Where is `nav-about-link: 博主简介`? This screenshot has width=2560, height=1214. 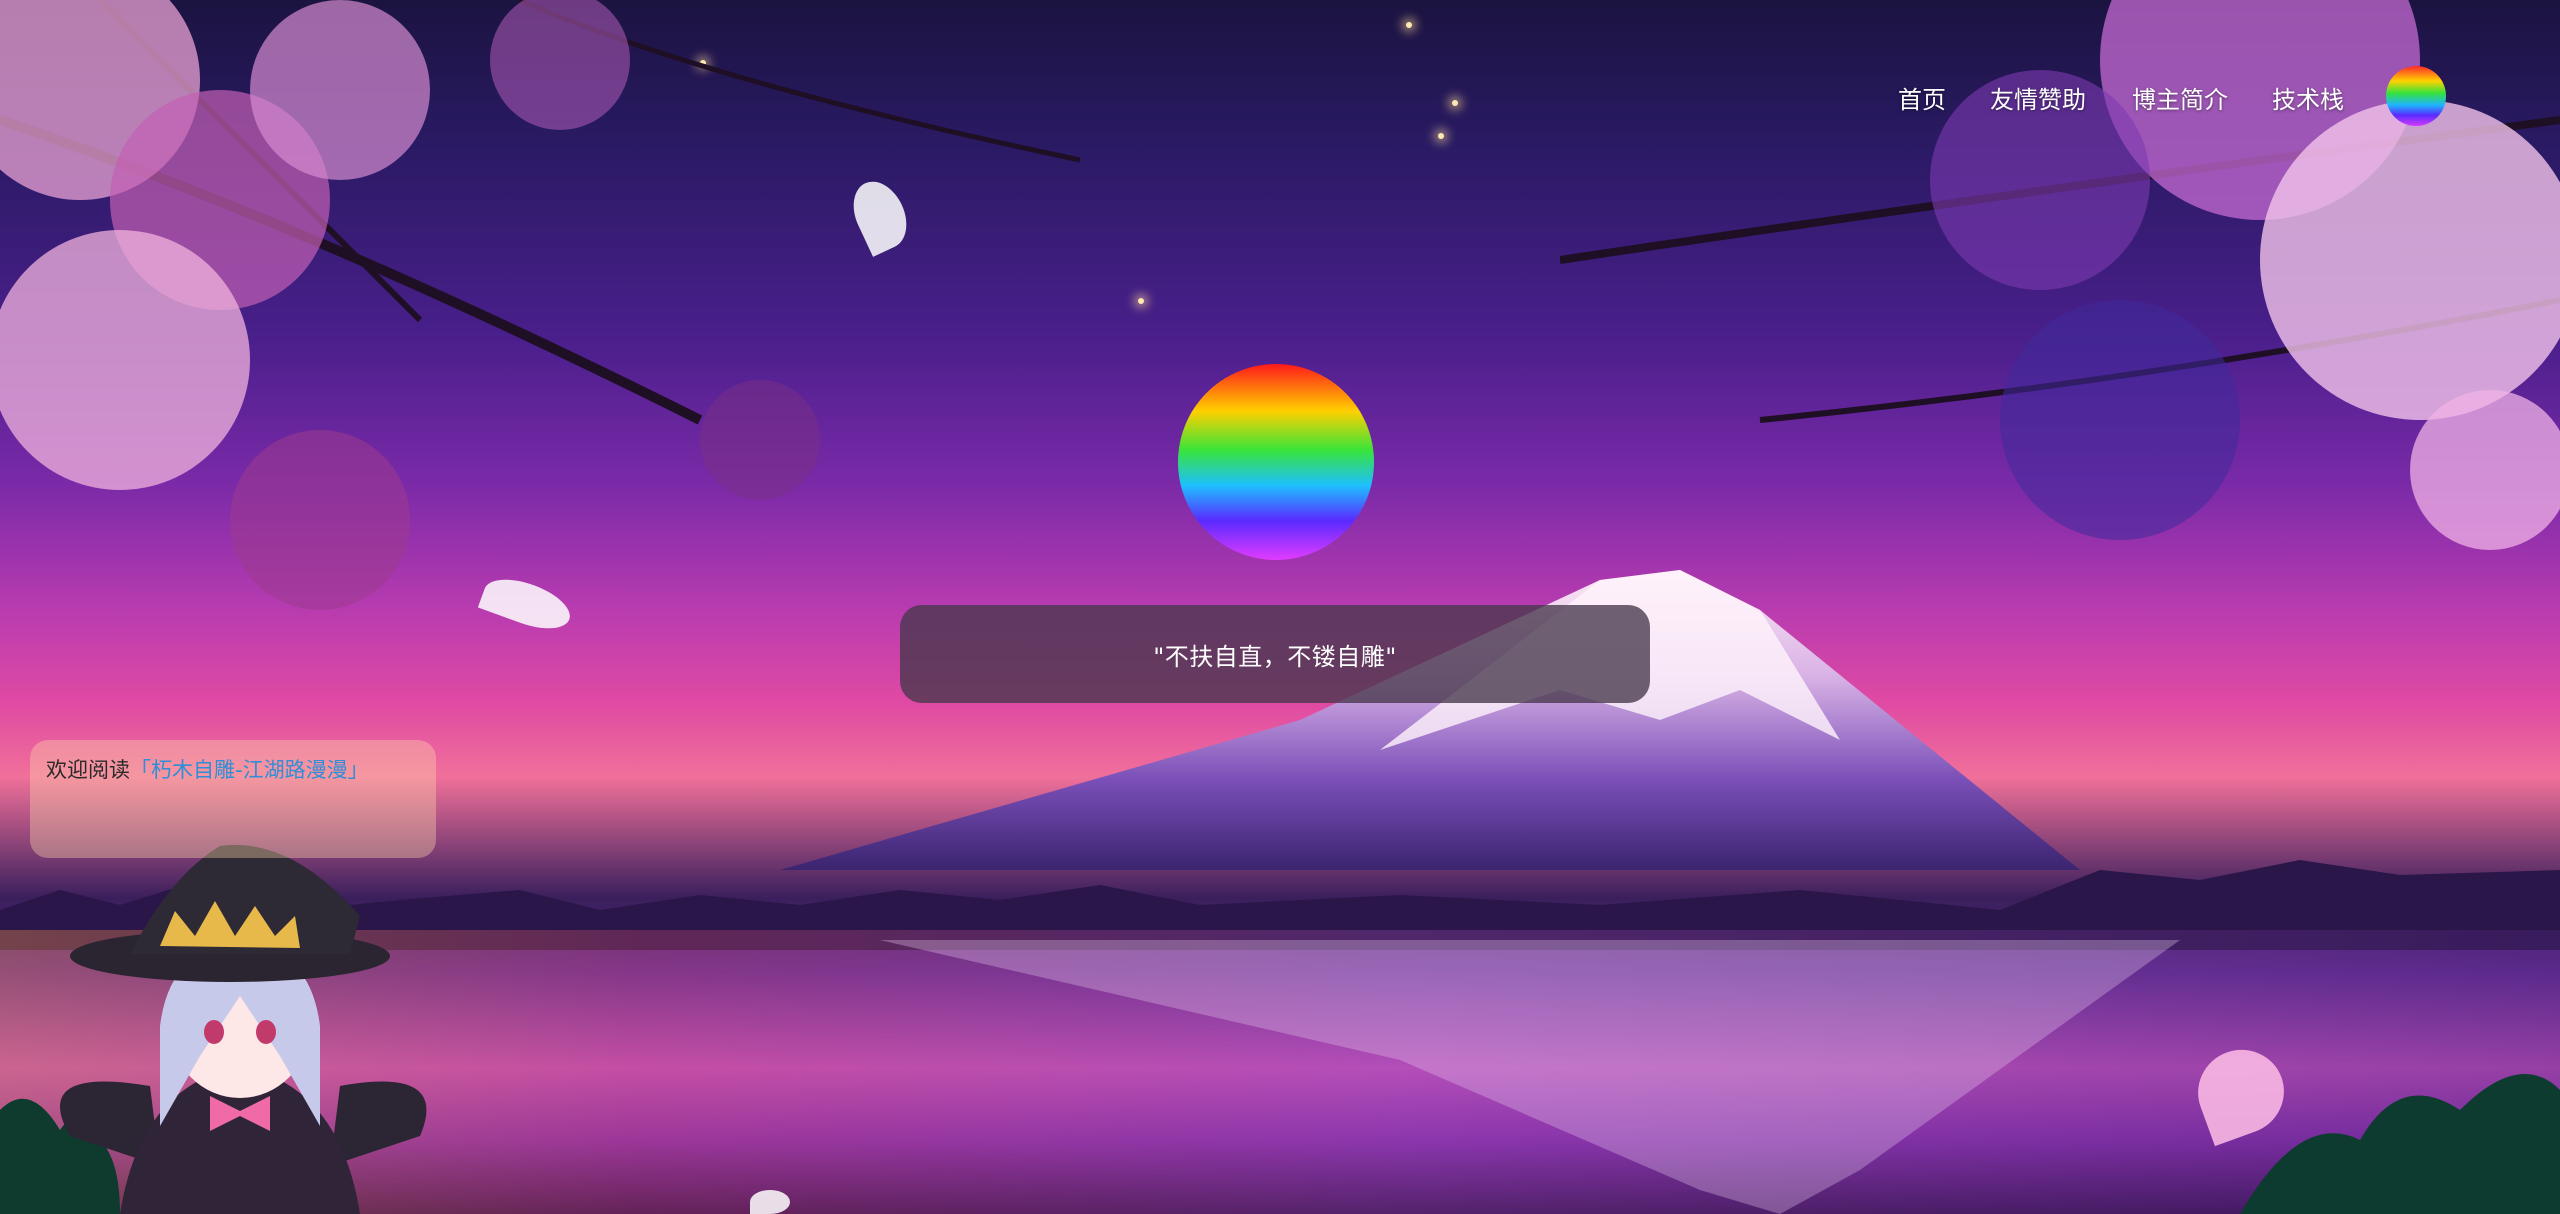
nav-about-link: 博主简介 is located at coordinates (2180, 97).